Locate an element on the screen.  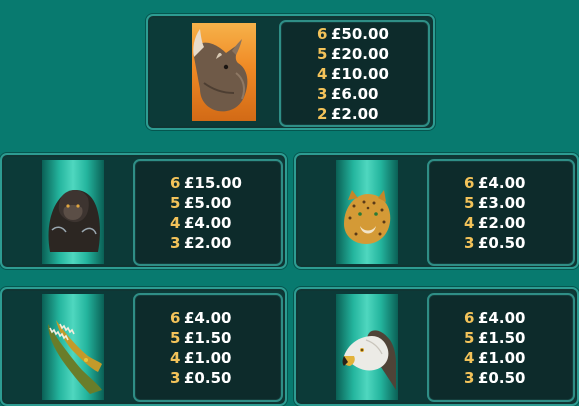
paytable-panel-gorilla: 6 £15.00 5 £5.00 4 £4.00 3 £2.00 is located at coordinates (143, 211).